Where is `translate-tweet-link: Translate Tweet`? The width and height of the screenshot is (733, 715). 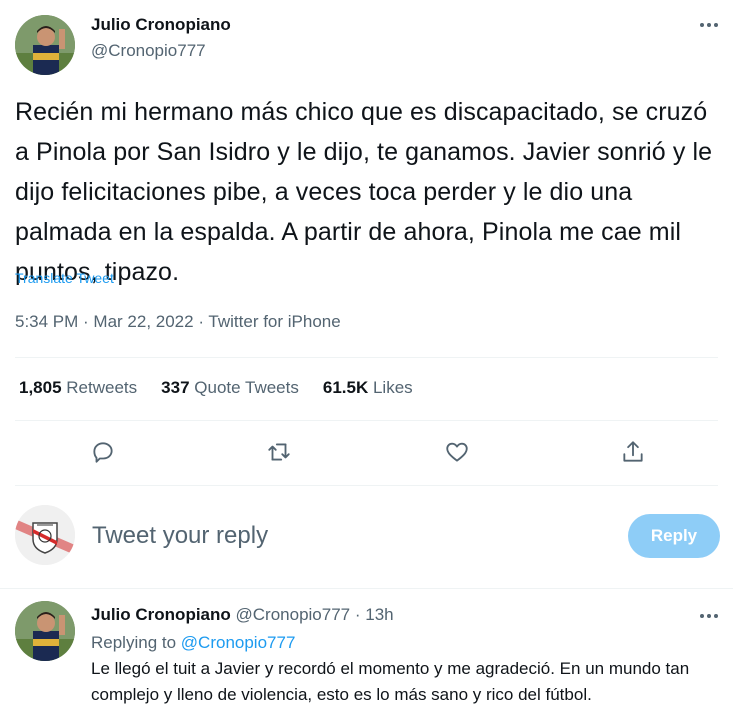 translate-tweet-link: Translate Tweet is located at coordinates (64, 278).